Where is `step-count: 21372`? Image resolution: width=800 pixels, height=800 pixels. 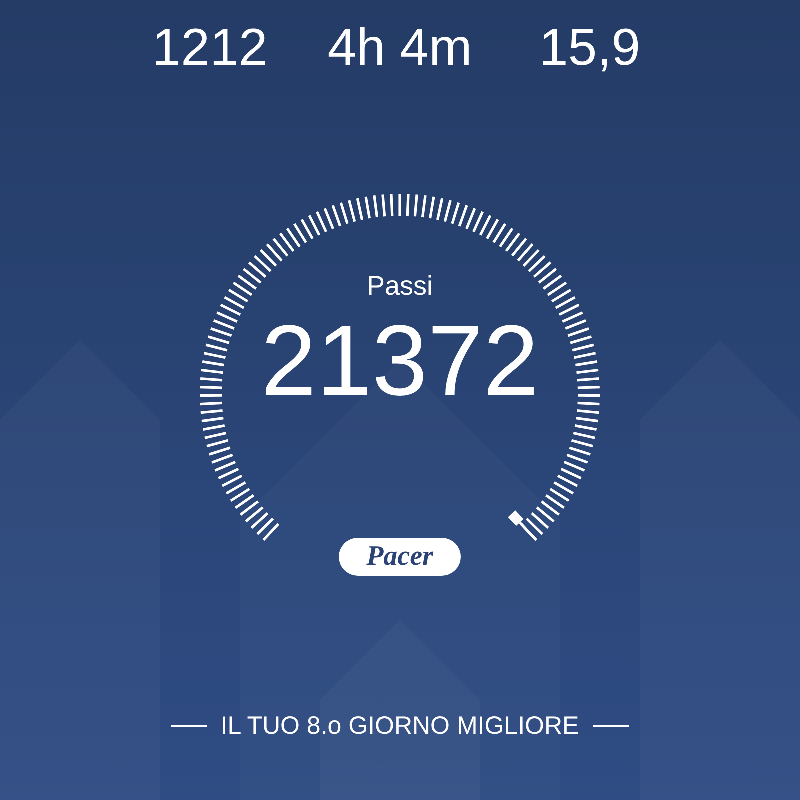 step-count: 21372 is located at coordinates (400, 361).